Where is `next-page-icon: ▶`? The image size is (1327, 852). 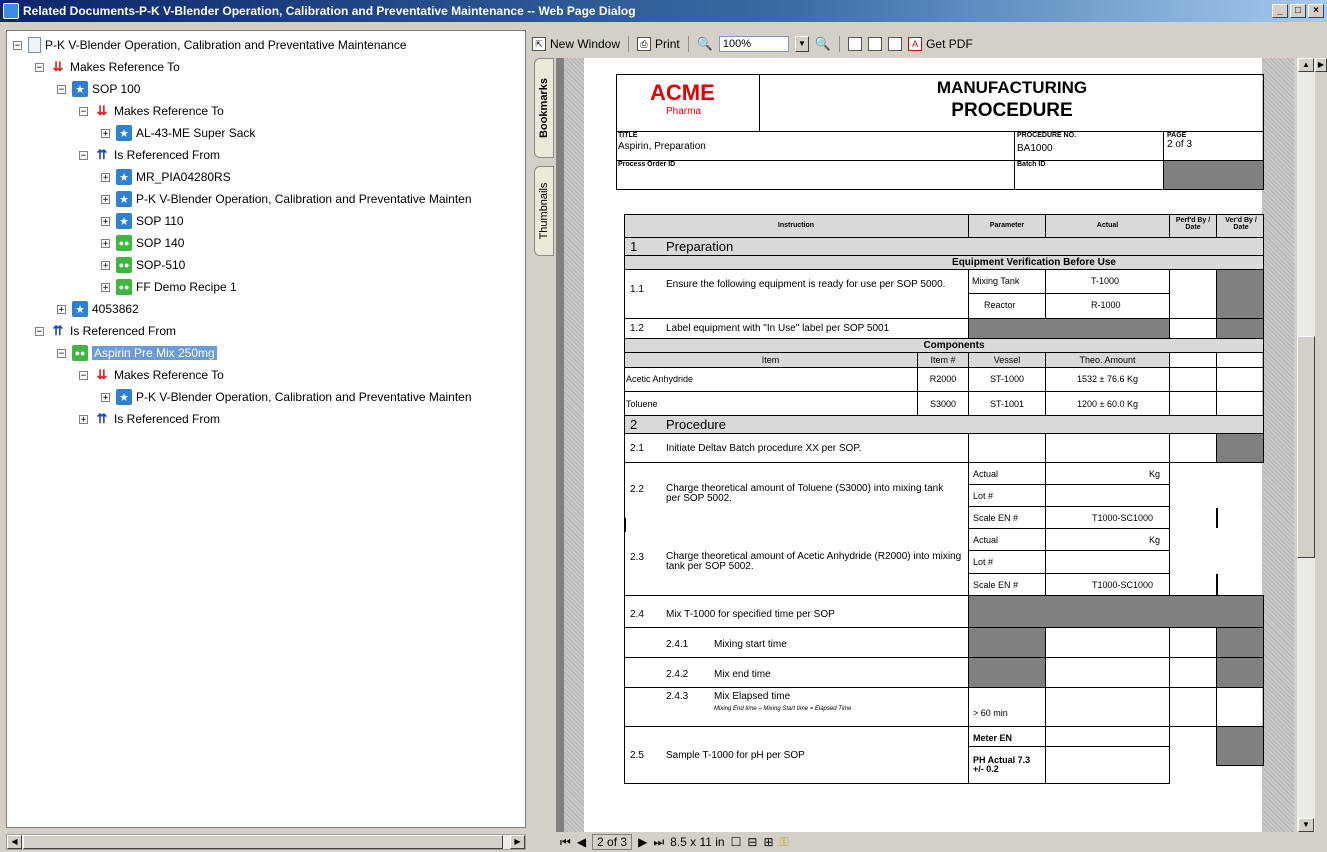
next-page-icon: ▶ is located at coordinates (642, 842).